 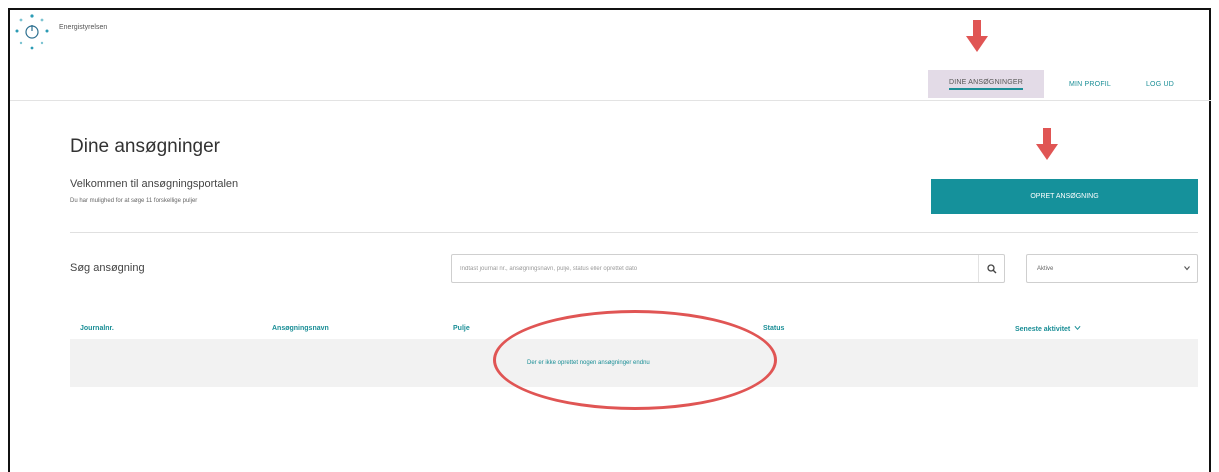 I want to click on search-box, so click(x=728, y=268).